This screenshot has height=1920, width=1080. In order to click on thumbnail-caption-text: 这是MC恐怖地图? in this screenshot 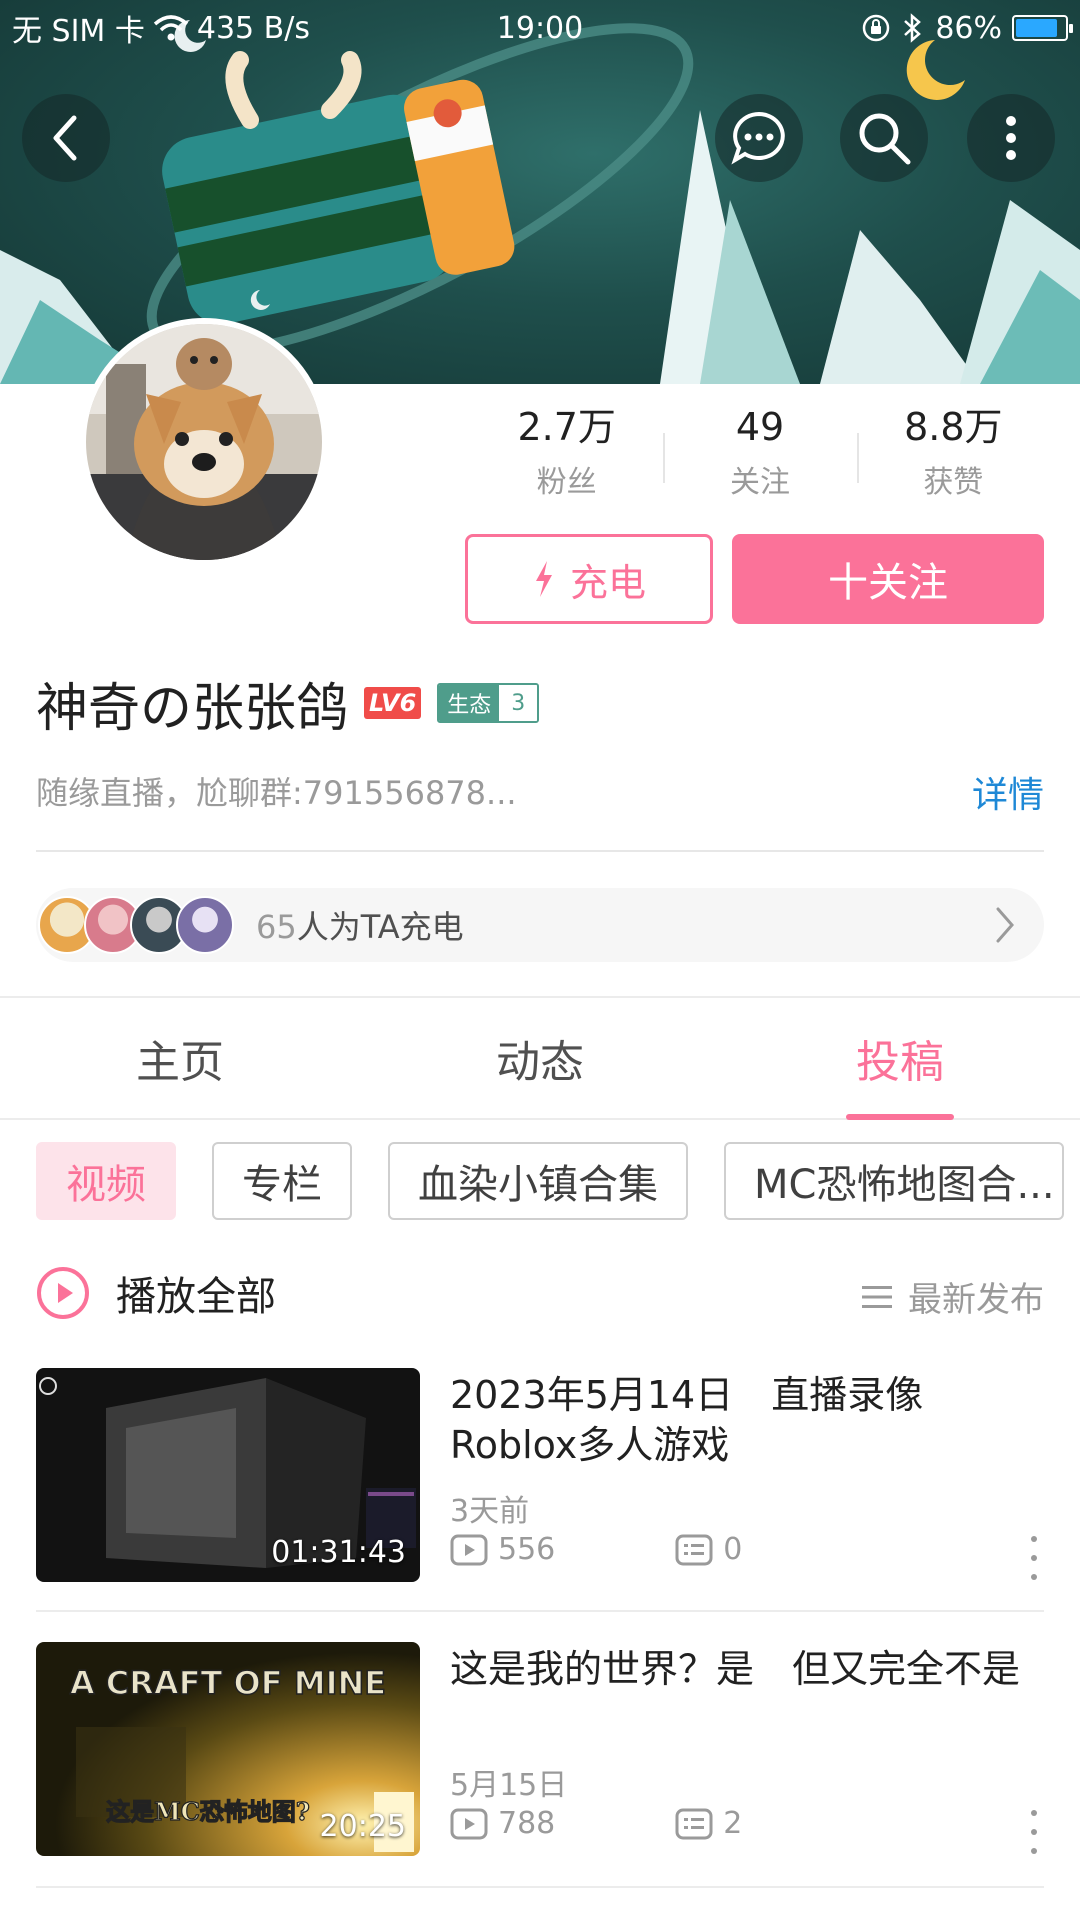, I will do `click(208, 1811)`.